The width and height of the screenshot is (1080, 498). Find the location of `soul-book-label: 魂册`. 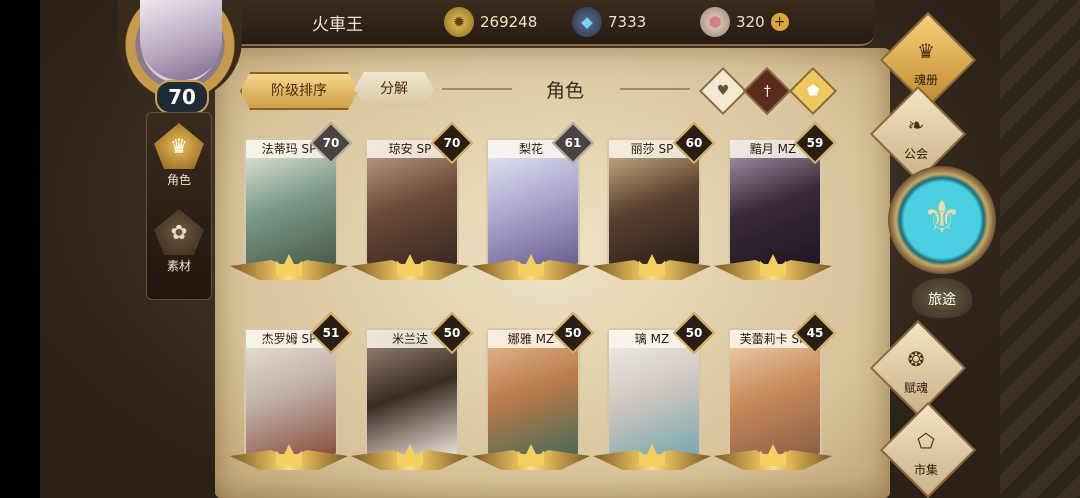

soul-book-label: 魂册 is located at coordinates (925, 80).